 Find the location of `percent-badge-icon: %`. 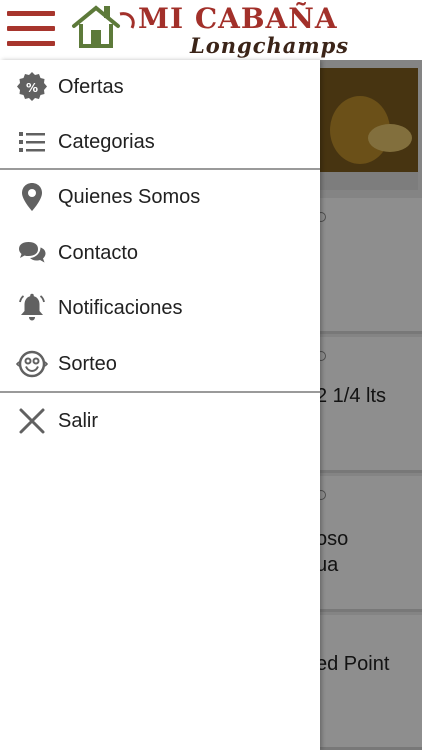

percent-badge-icon: % is located at coordinates (32, 87).